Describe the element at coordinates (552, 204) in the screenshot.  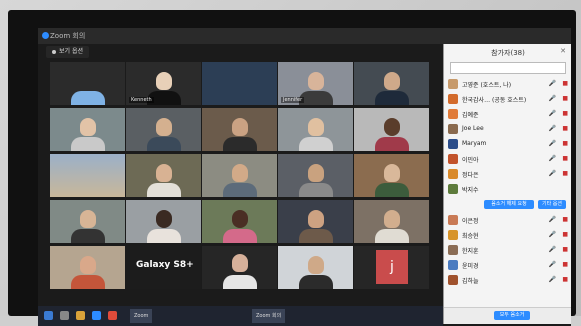
I see `more-options-button: 기타 옵션` at that location.